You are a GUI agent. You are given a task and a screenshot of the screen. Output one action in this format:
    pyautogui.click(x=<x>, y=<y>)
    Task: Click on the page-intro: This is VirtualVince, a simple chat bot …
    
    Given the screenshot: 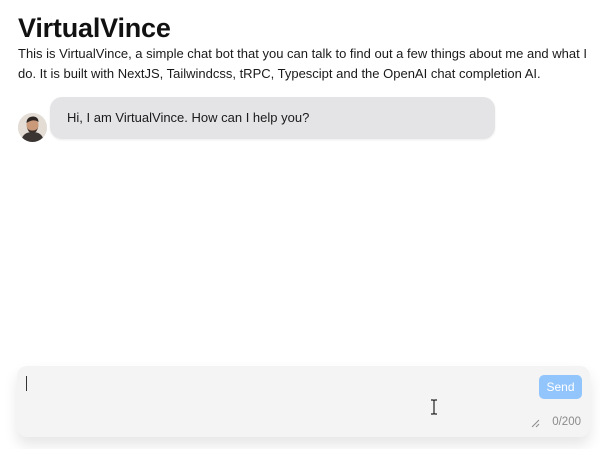 What is the action you would take?
    pyautogui.click(x=302, y=63)
    